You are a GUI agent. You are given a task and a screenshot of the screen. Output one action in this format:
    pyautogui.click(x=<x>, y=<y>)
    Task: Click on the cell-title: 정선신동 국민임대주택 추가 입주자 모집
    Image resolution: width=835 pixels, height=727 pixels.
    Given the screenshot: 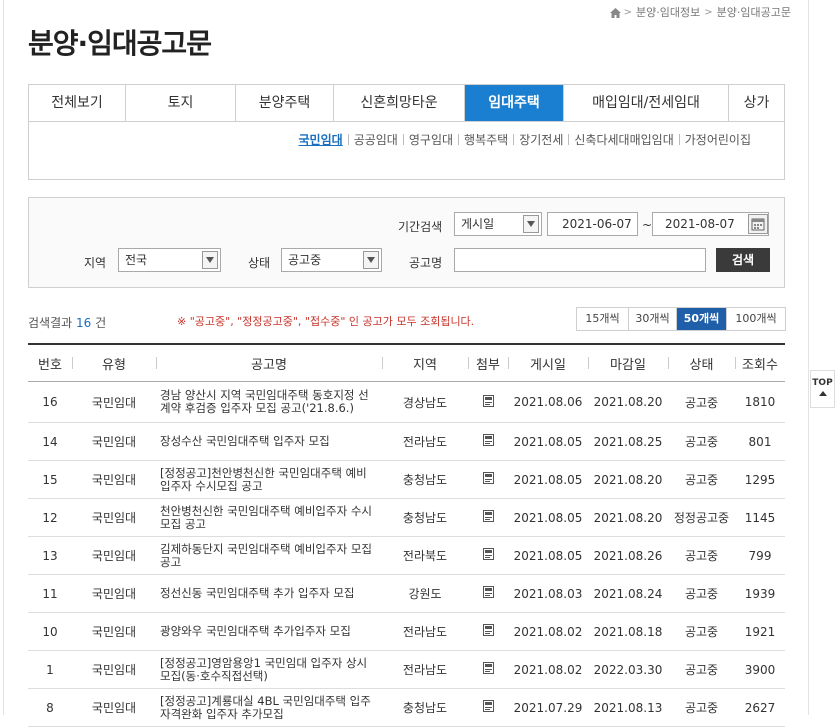 What is the action you would take?
    pyautogui.click(x=269, y=593)
    